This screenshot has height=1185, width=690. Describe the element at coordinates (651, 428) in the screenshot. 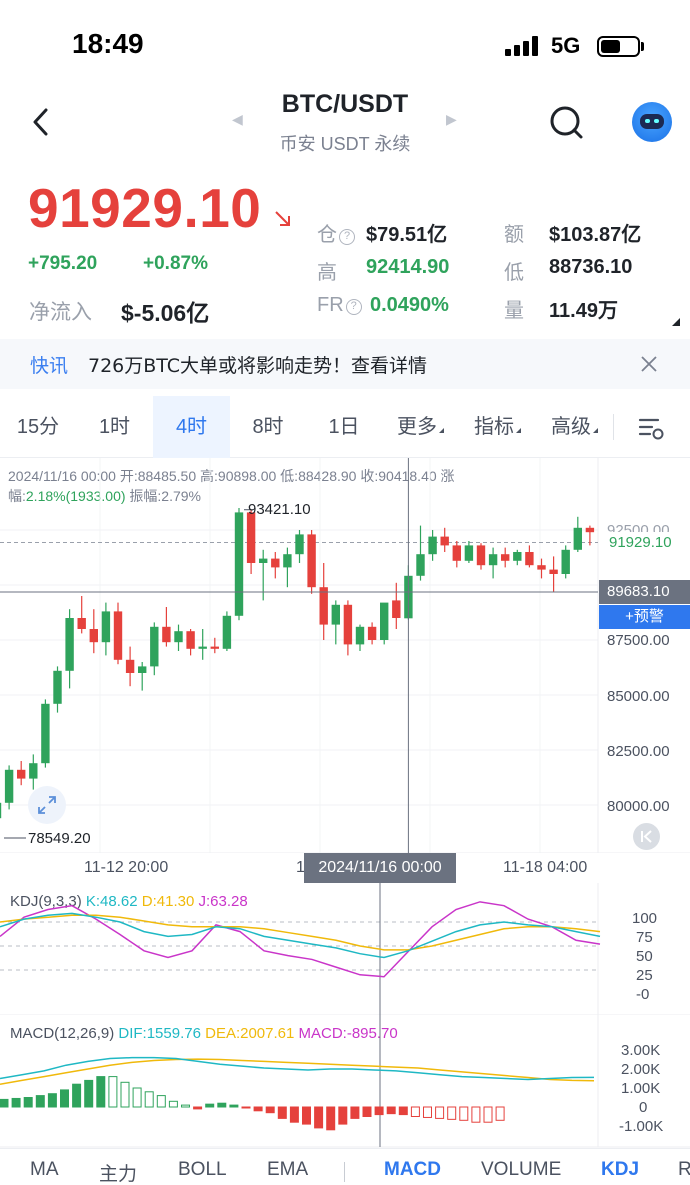

I see `chart-settings-icon` at that location.